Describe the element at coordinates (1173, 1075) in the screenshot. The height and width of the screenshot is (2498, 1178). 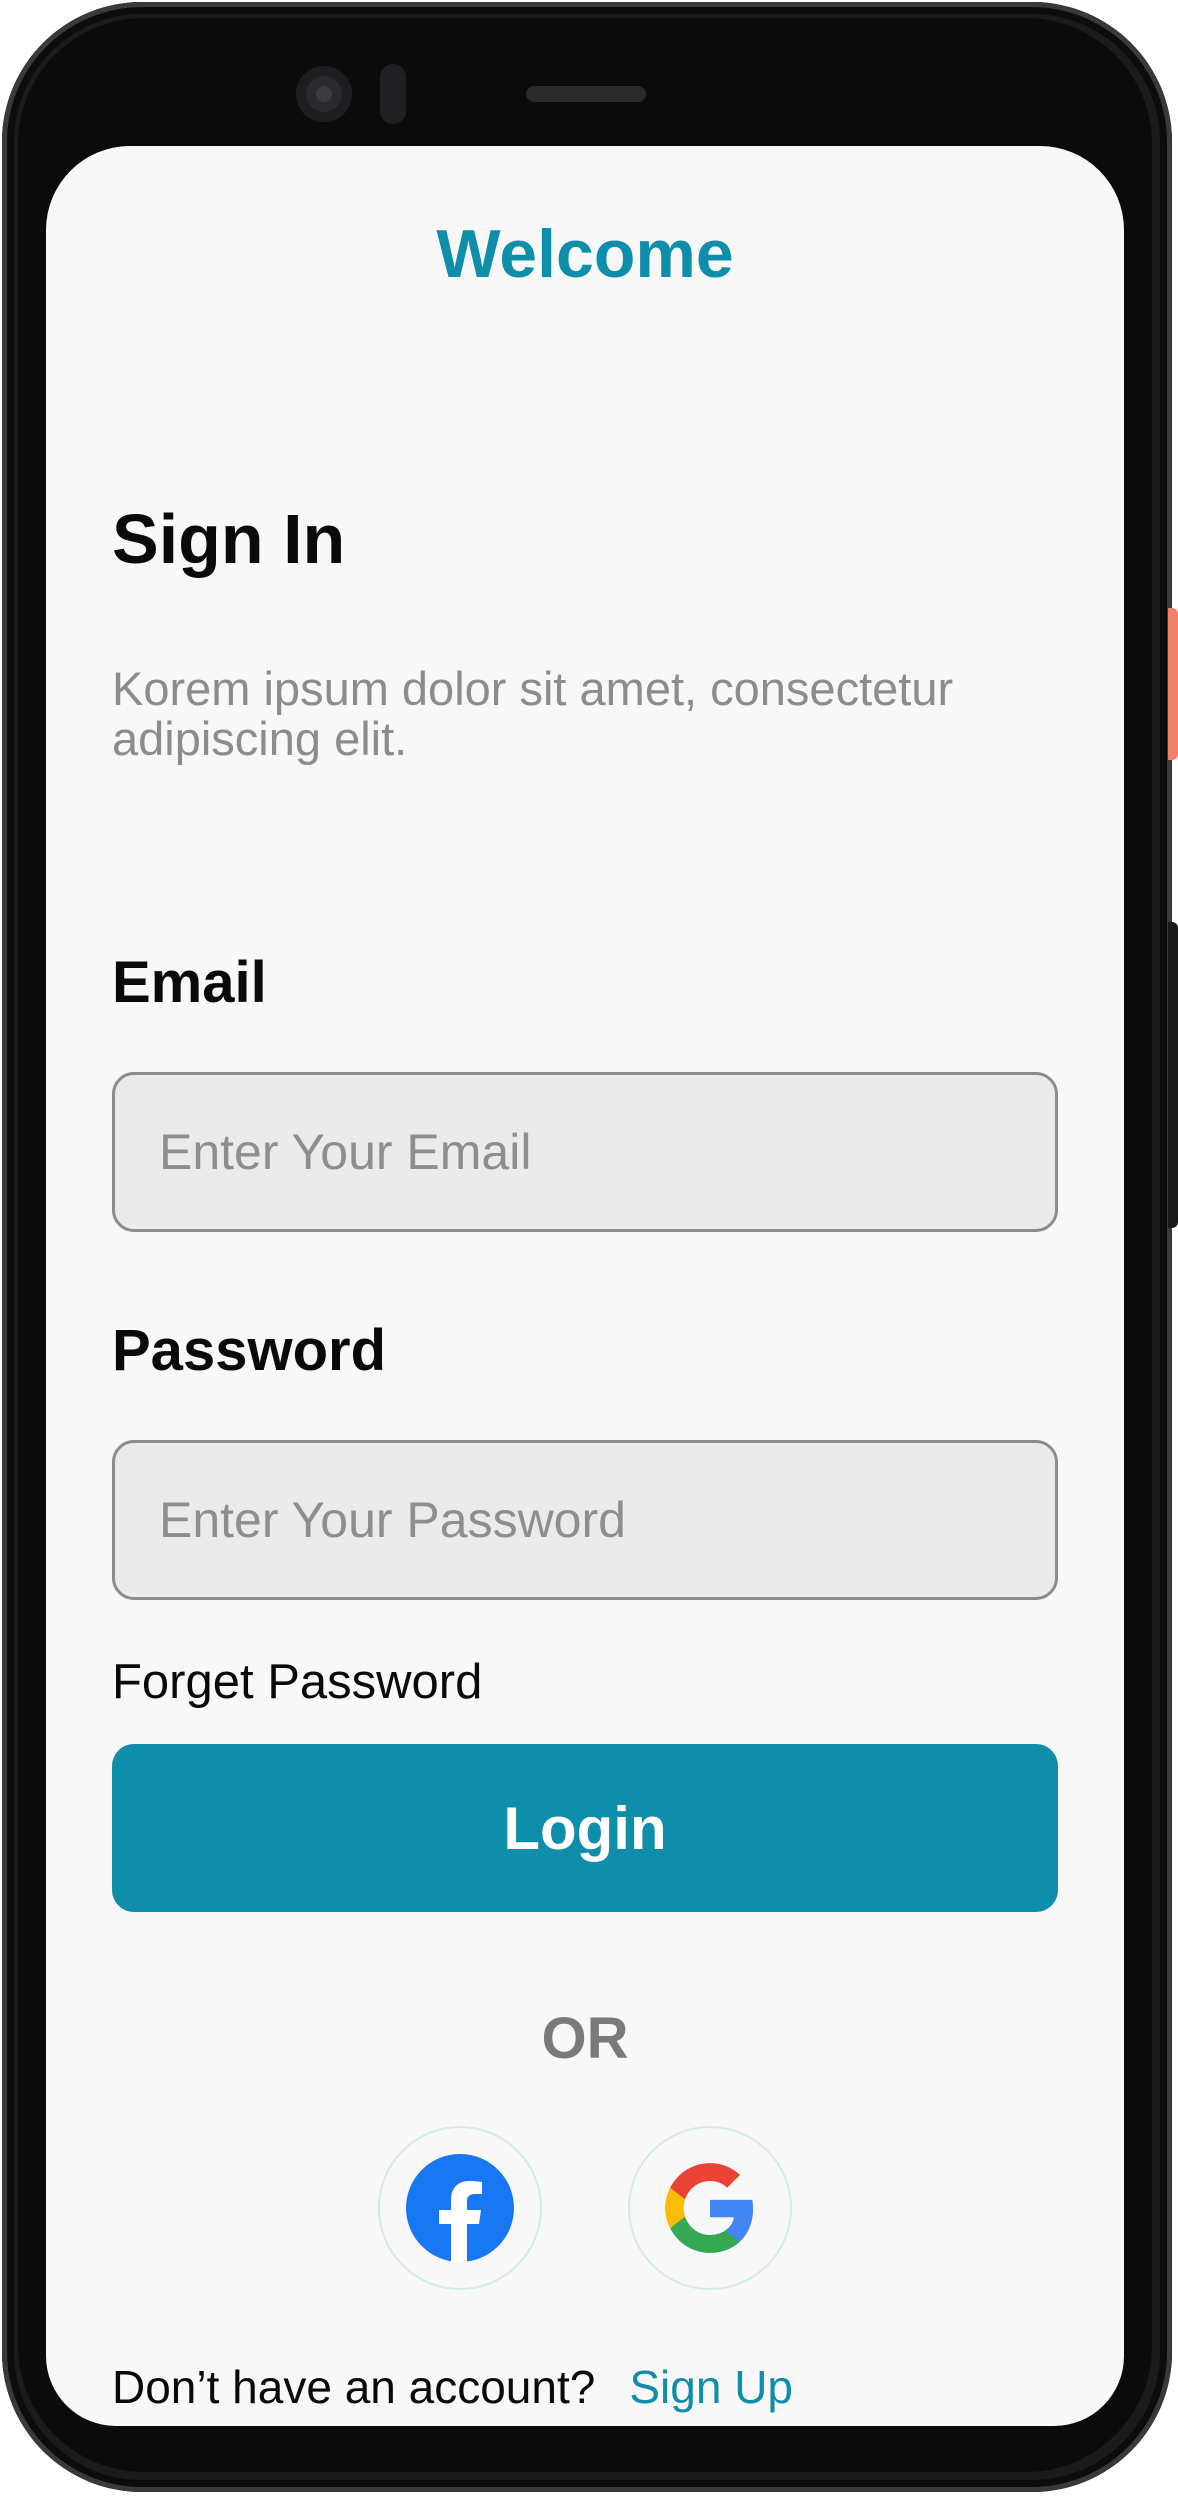
I see `volume-button` at that location.